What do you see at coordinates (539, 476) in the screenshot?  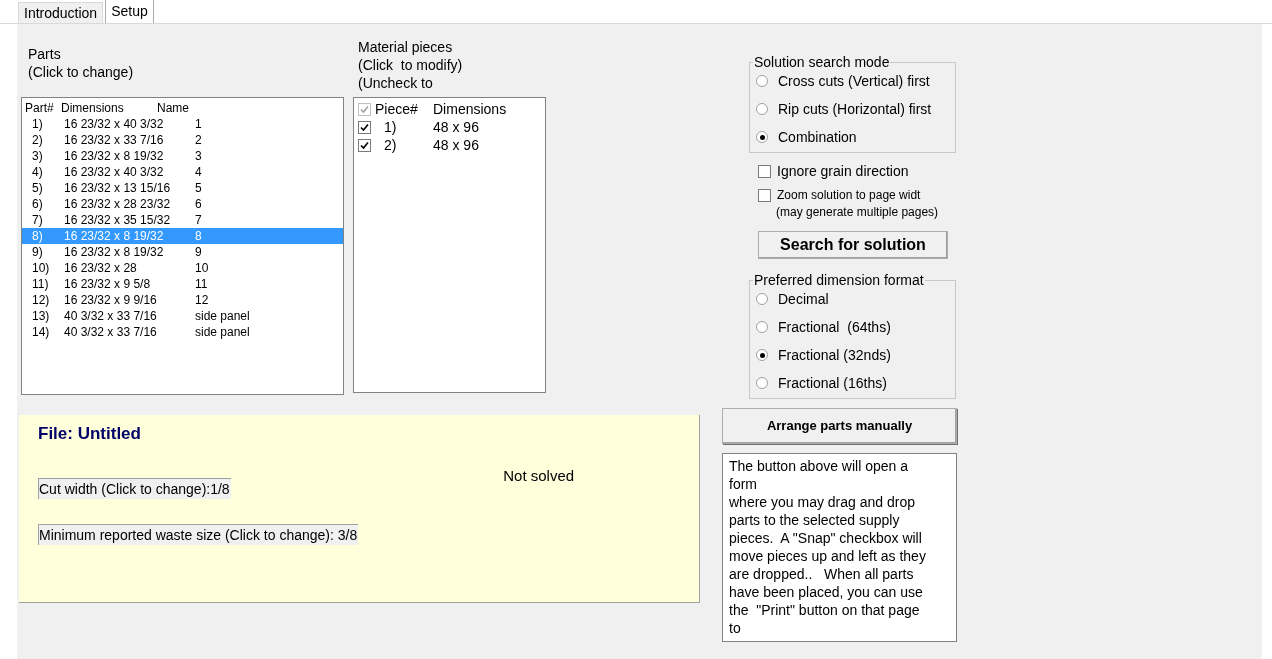 I see `solve-status: Not solved` at bounding box center [539, 476].